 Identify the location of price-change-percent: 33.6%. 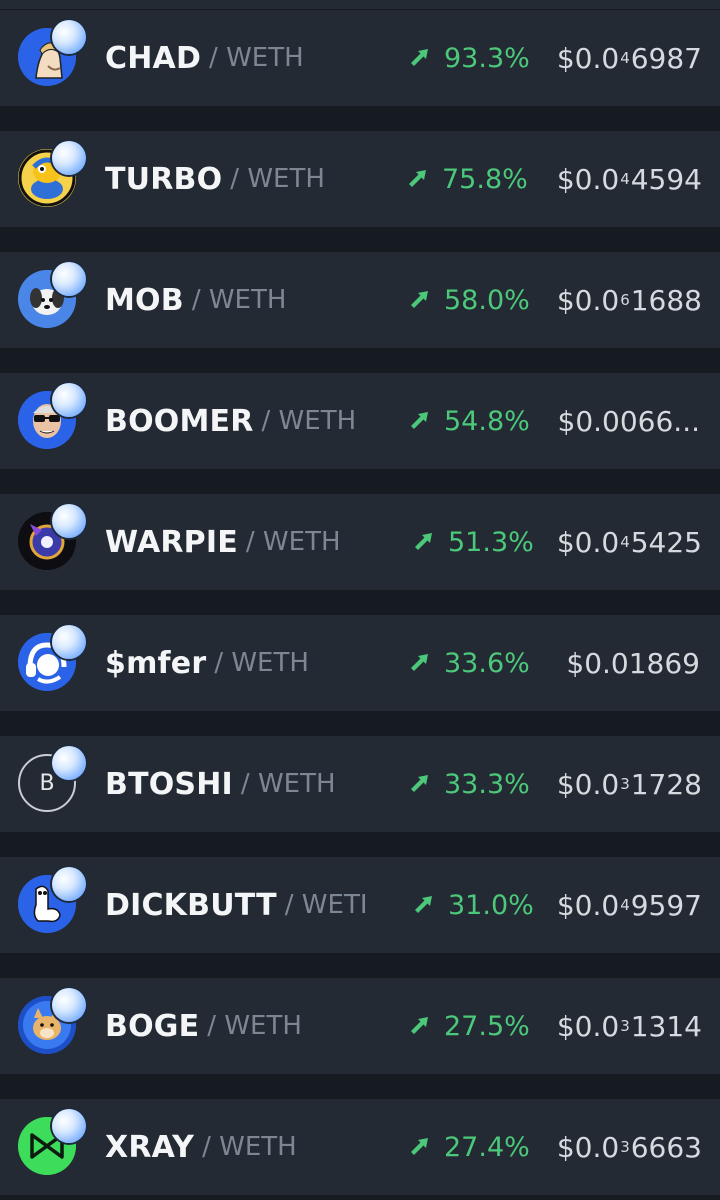
(487, 663).